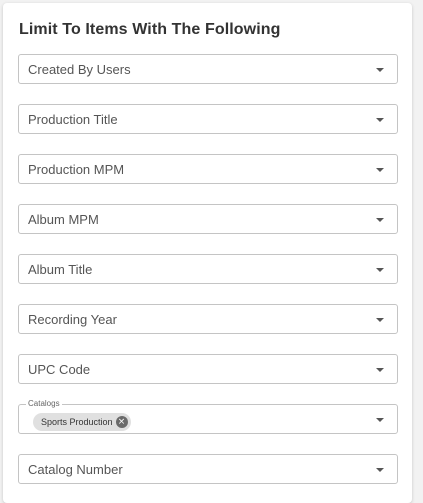  Describe the element at coordinates (208, 169) in the screenshot. I see `production-mpm-select: Production MPM` at that location.